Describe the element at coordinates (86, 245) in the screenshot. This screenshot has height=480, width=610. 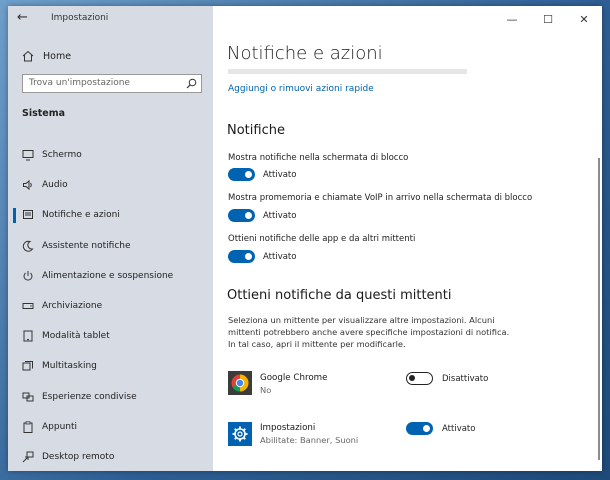
I see `sidebar-item-label: Assistente notifiche` at that location.